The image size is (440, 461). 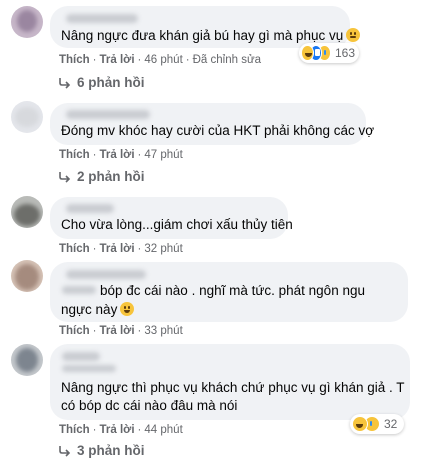 What do you see at coordinates (163, 155) in the screenshot?
I see `timestamp: 47 phút` at bounding box center [163, 155].